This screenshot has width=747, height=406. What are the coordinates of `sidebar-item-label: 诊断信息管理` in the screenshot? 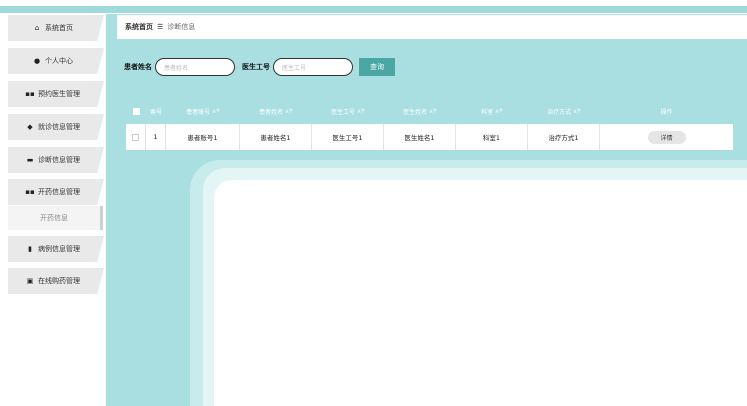 It's located at (59, 160).